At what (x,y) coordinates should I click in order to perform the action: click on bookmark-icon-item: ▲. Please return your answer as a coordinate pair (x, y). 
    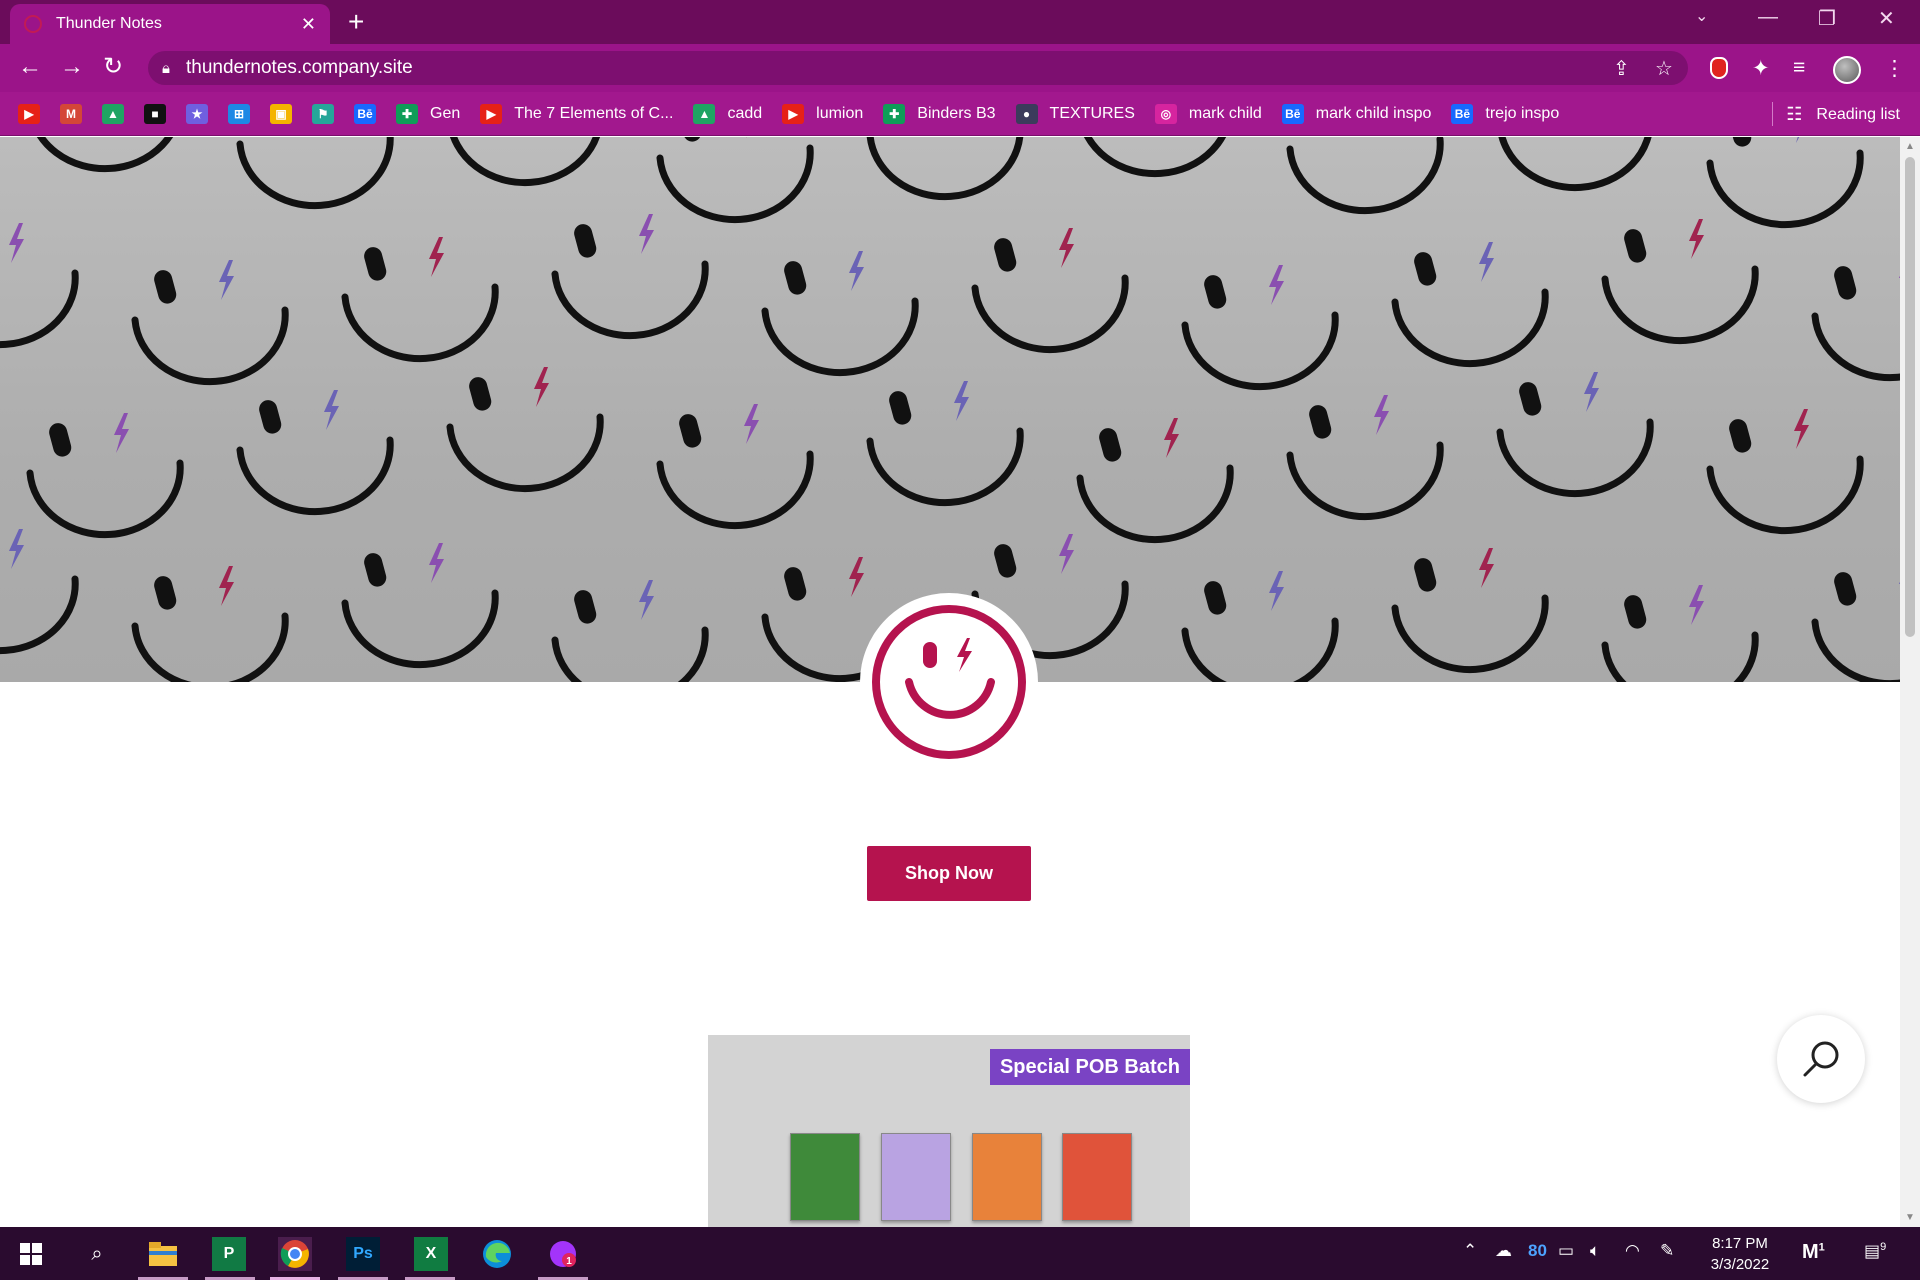
    Looking at the image, I should click on (113, 113).